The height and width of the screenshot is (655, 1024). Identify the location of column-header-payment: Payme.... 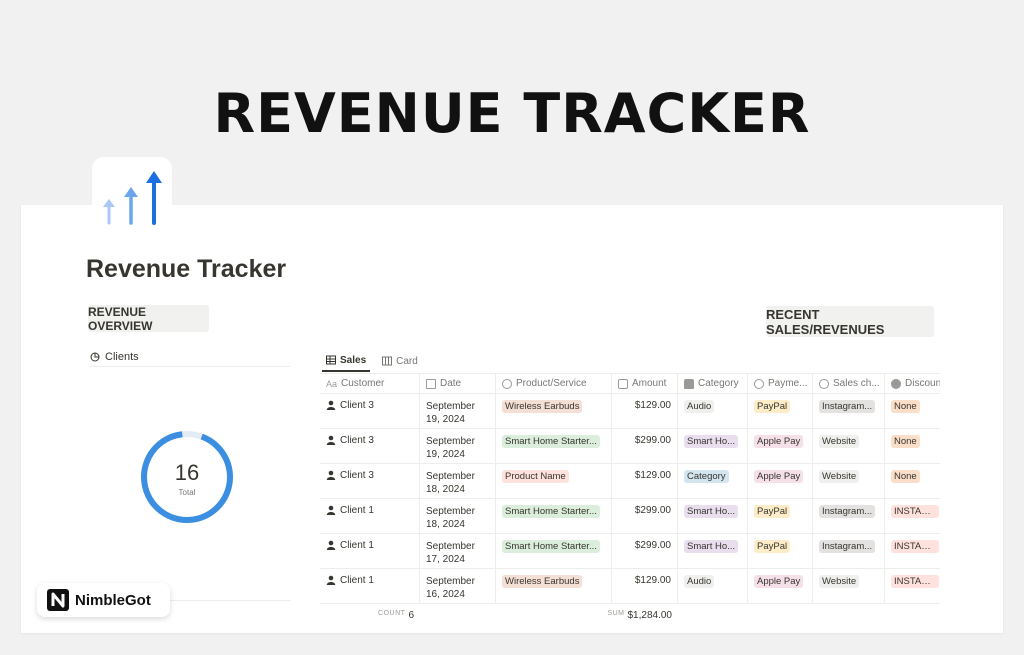
(780, 383).